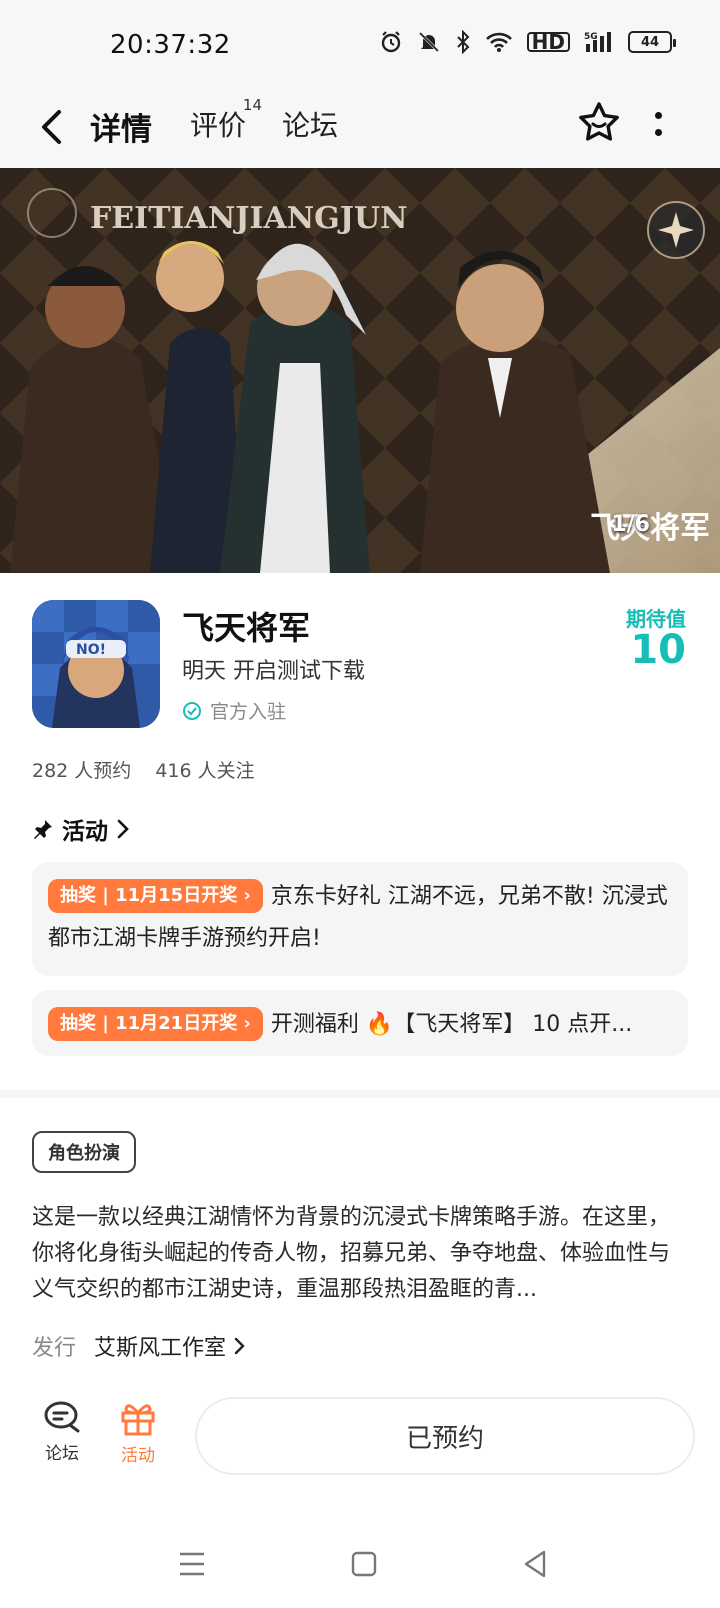 The image size is (720, 1608). What do you see at coordinates (248, 712) in the screenshot?
I see `official-label: 官方入驻` at bounding box center [248, 712].